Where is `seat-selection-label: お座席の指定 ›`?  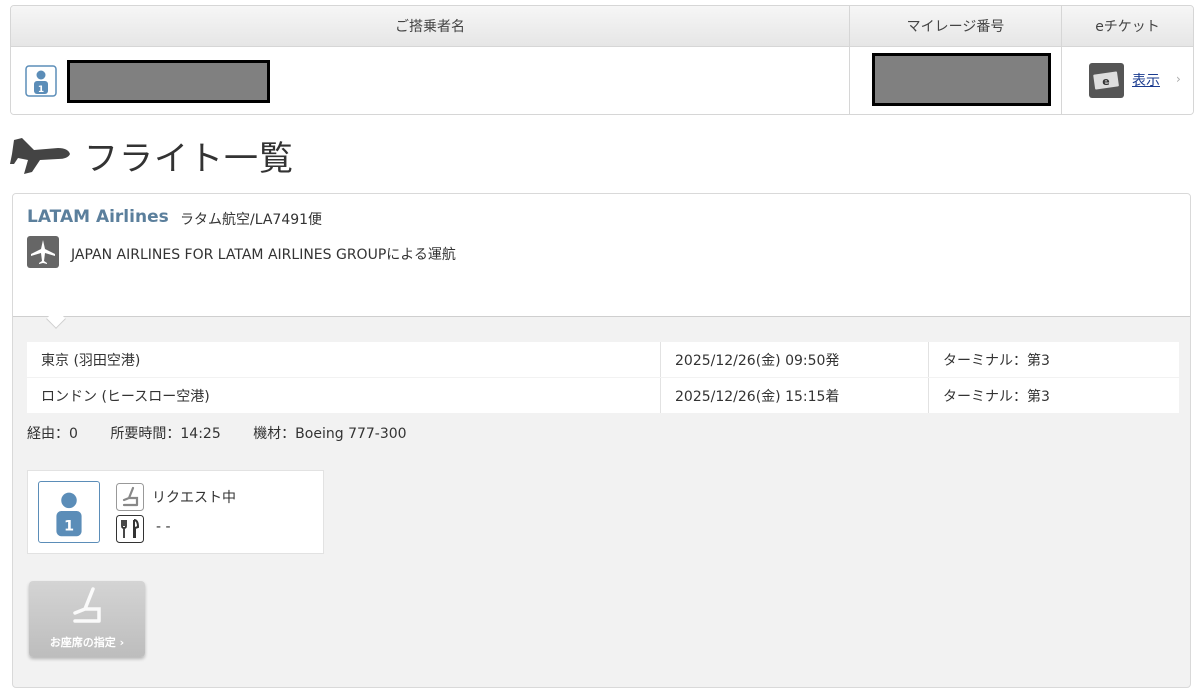 seat-selection-label: お座席の指定 › is located at coordinates (87, 642).